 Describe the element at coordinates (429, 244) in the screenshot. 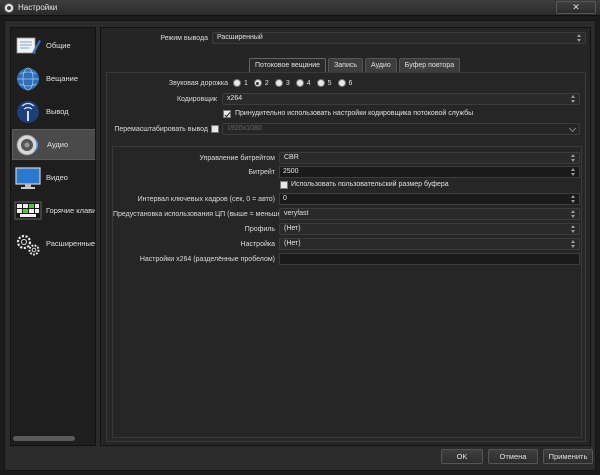

I see `tune-select: (Нет)` at that location.